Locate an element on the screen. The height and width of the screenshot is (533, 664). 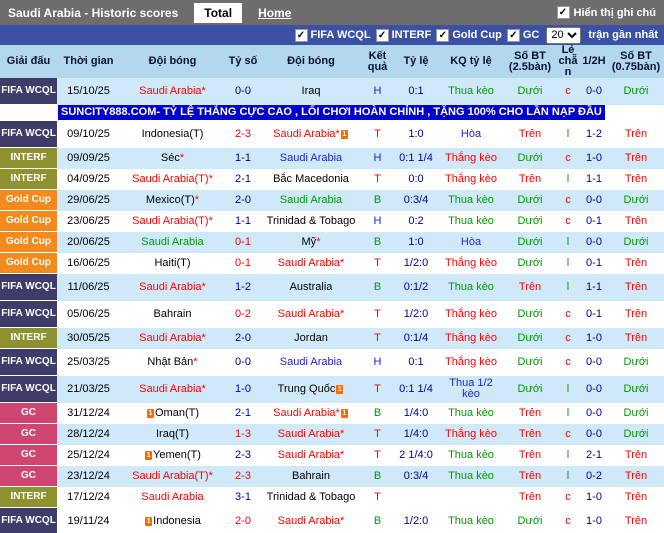
column-header: Số BT (0.75bàn) is located at coordinates (636, 61).